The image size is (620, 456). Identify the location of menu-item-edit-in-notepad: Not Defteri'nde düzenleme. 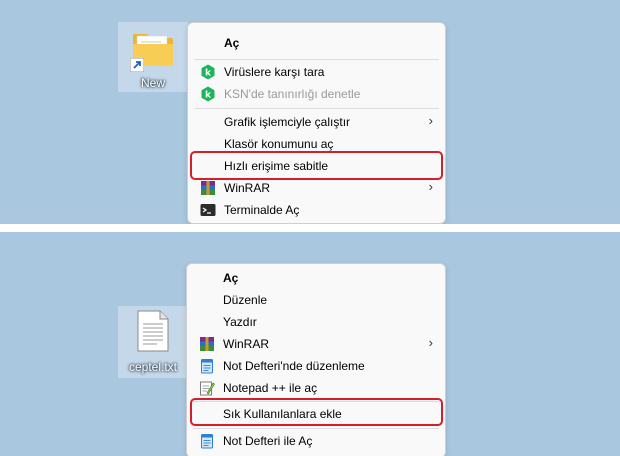
(316, 366).